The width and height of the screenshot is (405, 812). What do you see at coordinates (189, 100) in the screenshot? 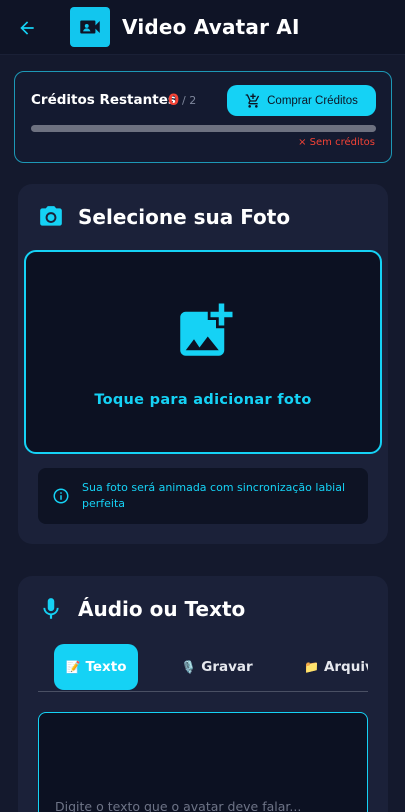
I see `credits-total: / 2` at bounding box center [189, 100].